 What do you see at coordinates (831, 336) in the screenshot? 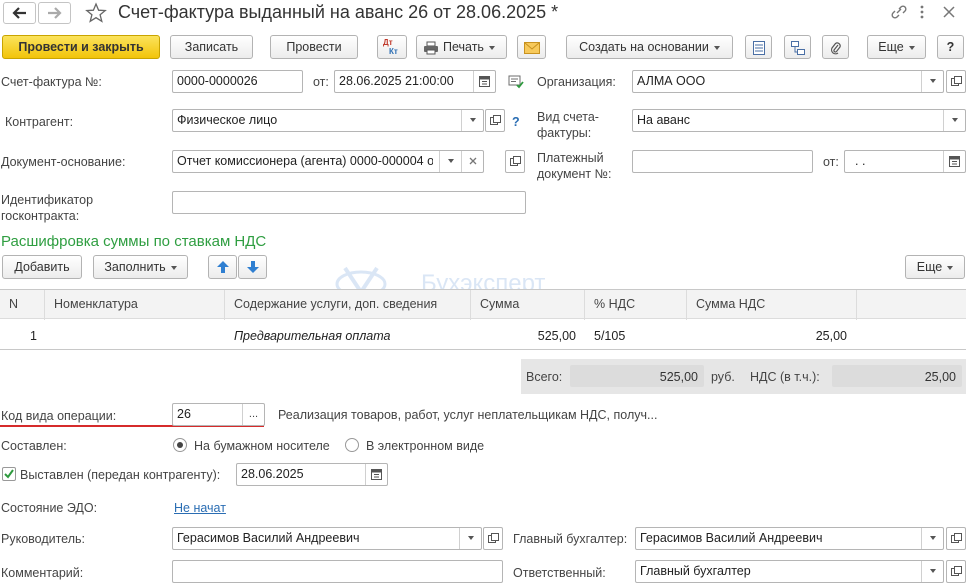
I see `row-vat-sum: 25,00` at bounding box center [831, 336].